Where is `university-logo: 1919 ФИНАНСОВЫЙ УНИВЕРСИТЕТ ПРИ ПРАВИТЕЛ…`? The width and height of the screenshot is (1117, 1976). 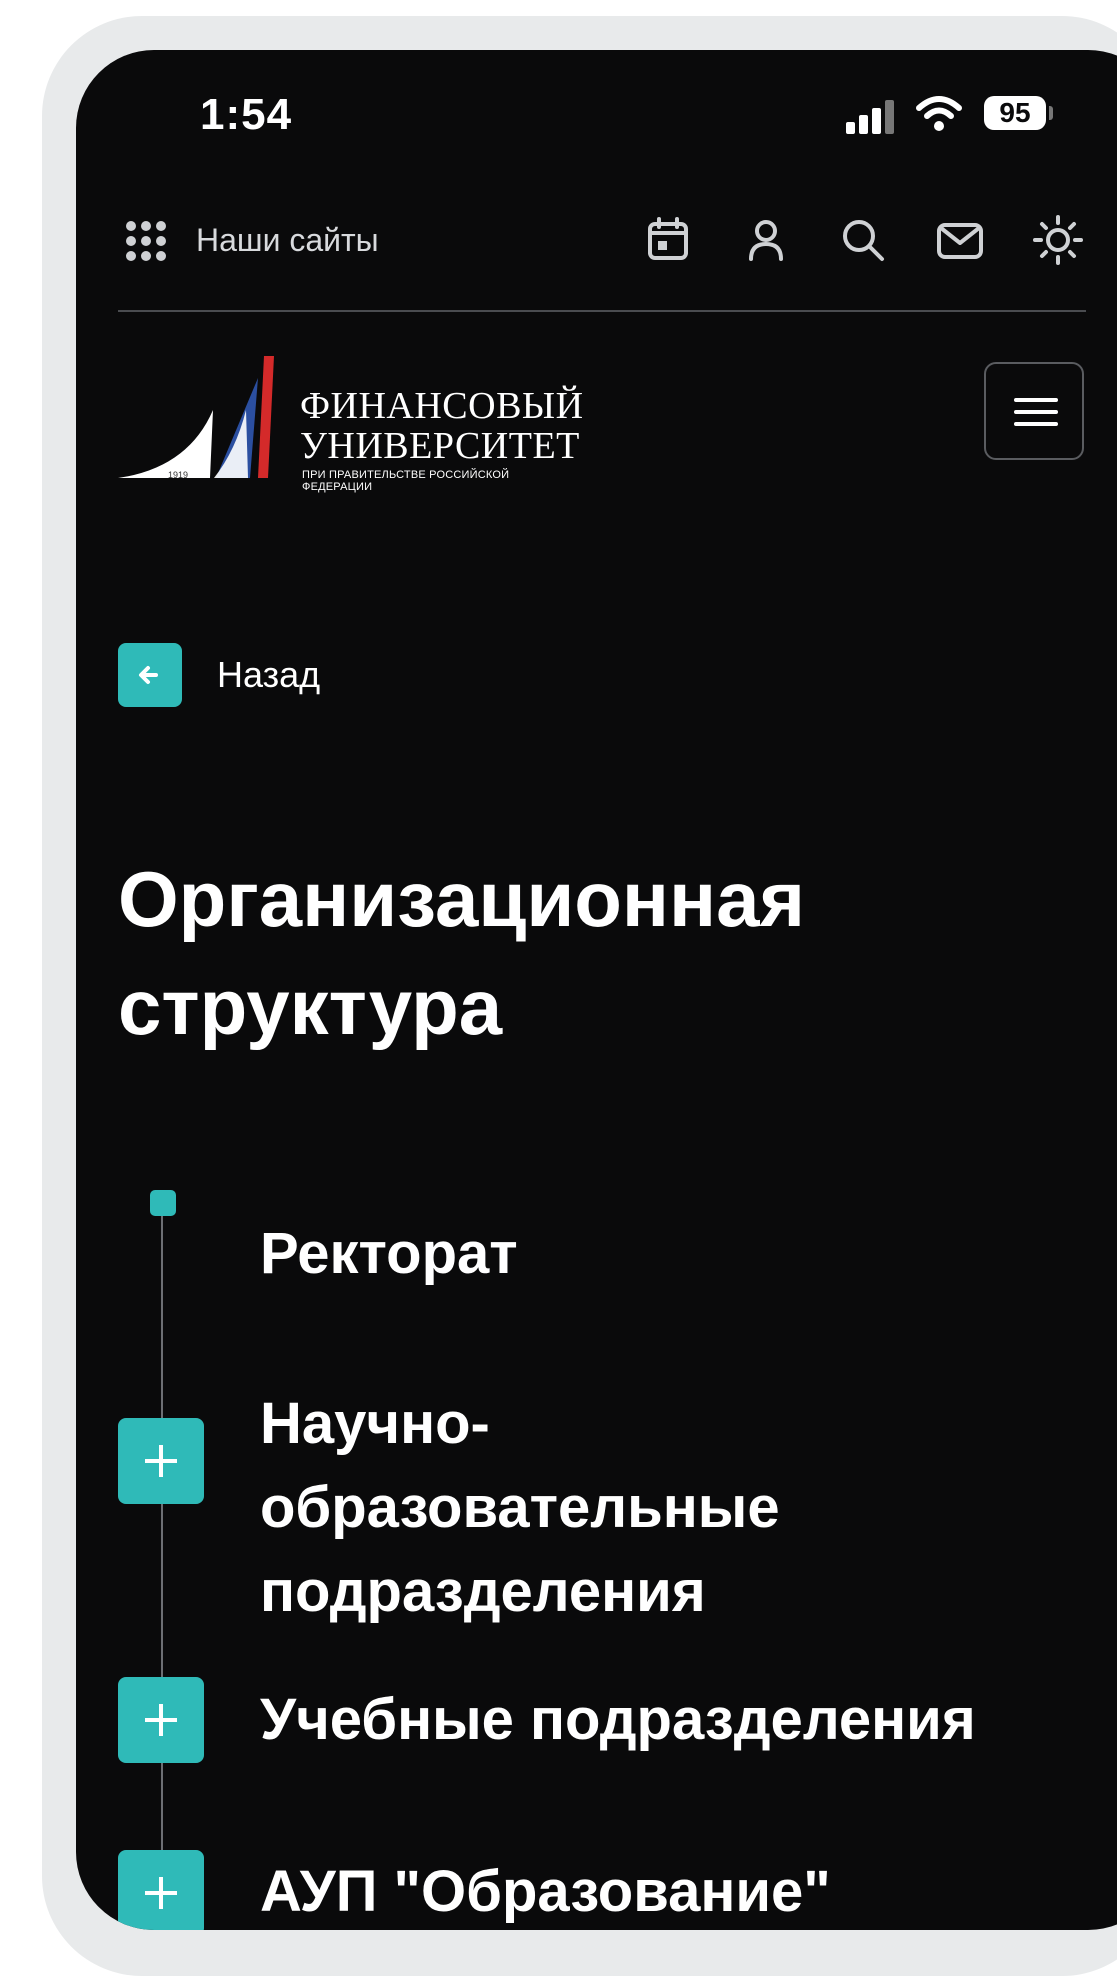
university-logo: 1919 ФИНАНСОВЫЙ УНИВЕРСИТЕТ ПРИ ПРАВИТЕЛ… is located at coordinates (350, 421).